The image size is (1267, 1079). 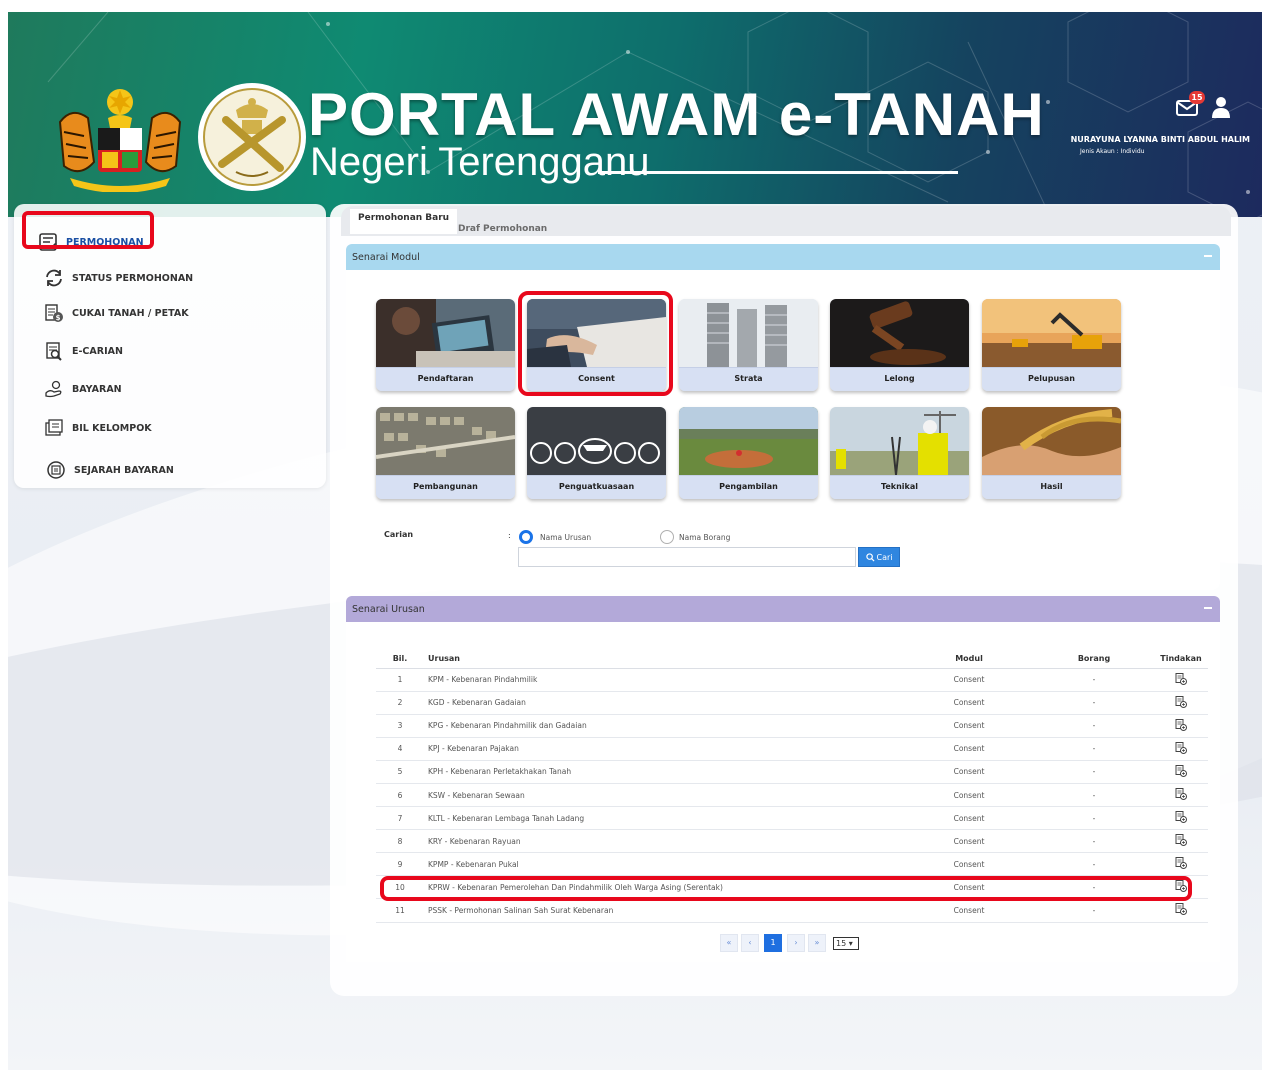 I want to click on module-teknikal: Teknikal, so click(x=899, y=453).